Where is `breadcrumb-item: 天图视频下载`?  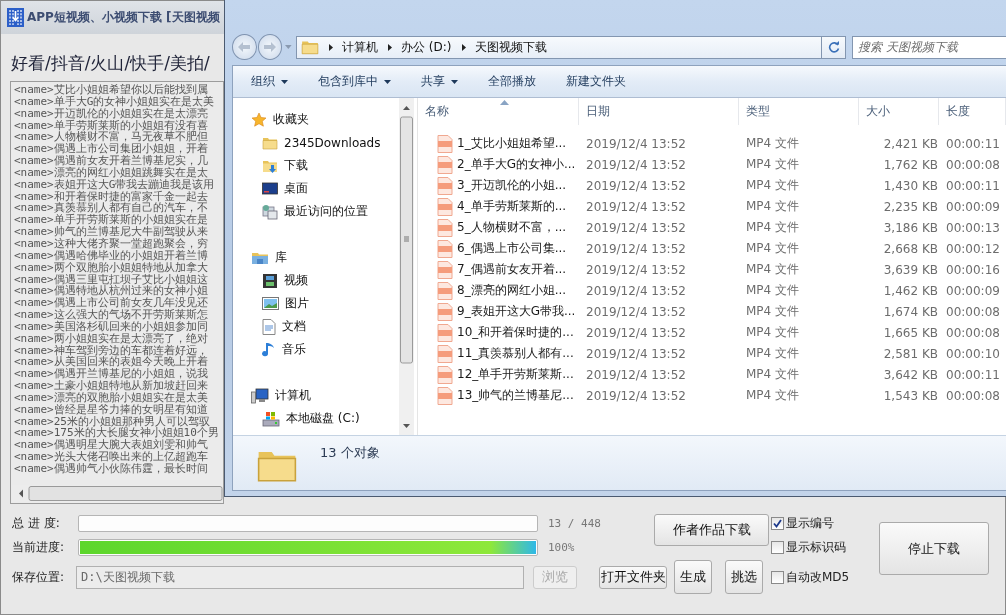
breadcrumb-item: 天图视频下载 is located at coordinates (510, 47).